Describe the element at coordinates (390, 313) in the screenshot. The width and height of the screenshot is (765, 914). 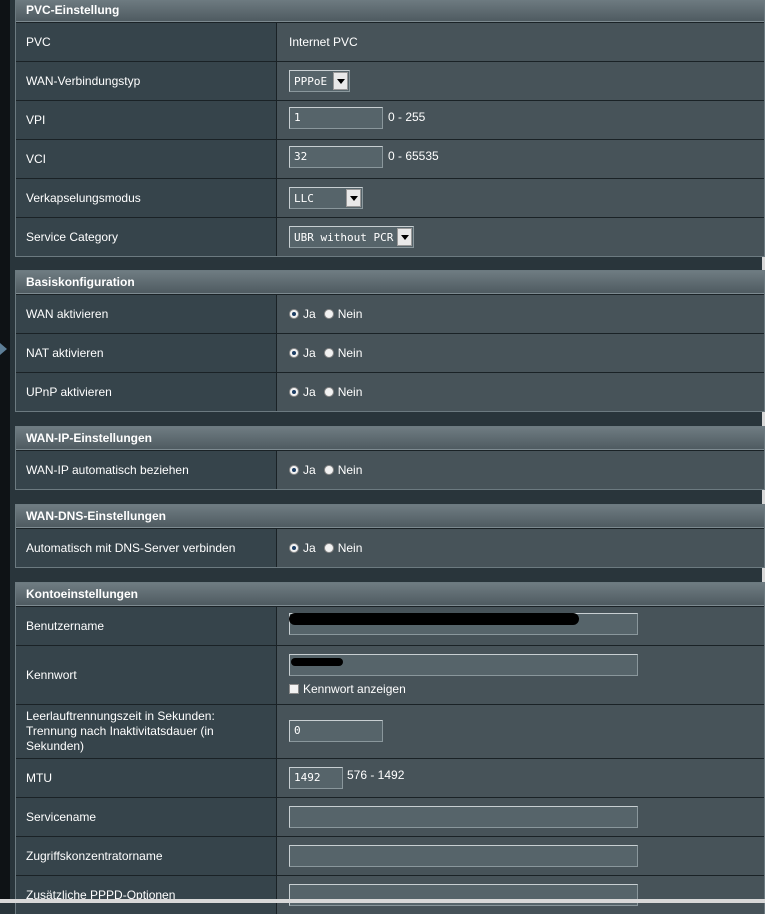
I see `wan-enable-row: WAN aktivieren Ja Nein` at that location.